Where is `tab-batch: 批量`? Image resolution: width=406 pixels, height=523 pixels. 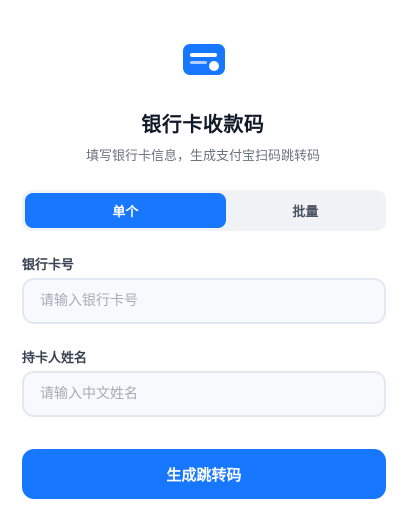
tab-batch: 批量 is located at coordinates (305, 210).